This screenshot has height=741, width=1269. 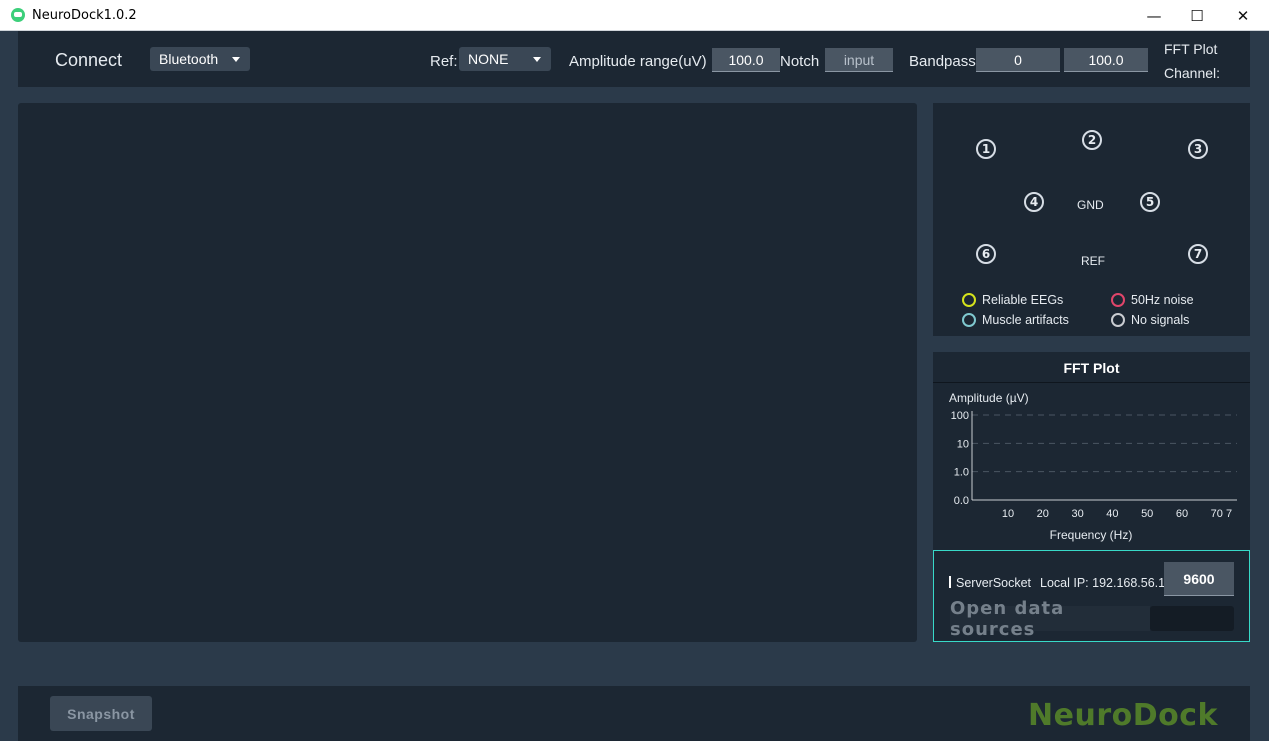 What do you see at coordinates (88, 60) in the screenshot?
I see `connect-button: Connect` at bounding box center [88, 60].